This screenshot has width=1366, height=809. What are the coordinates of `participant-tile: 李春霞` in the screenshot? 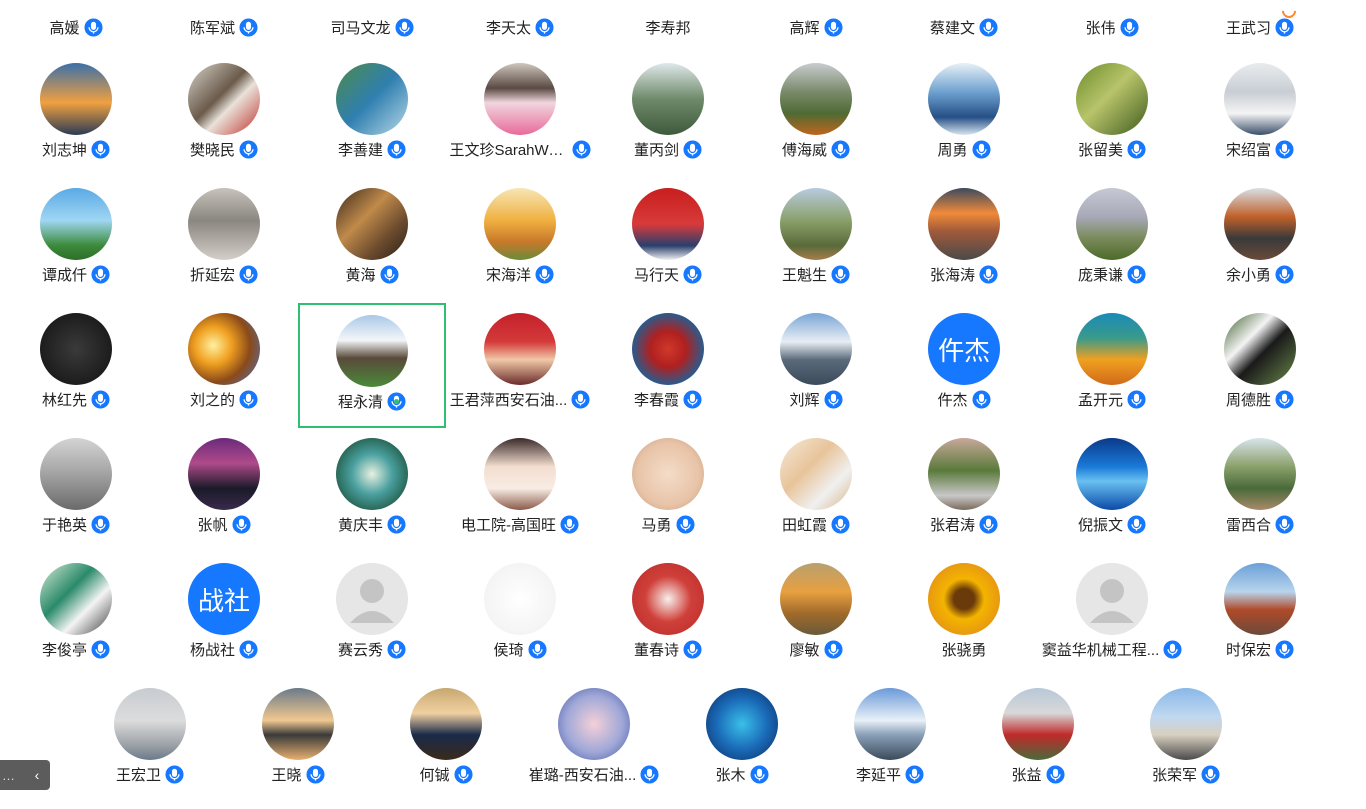 It's located at (668, 365).